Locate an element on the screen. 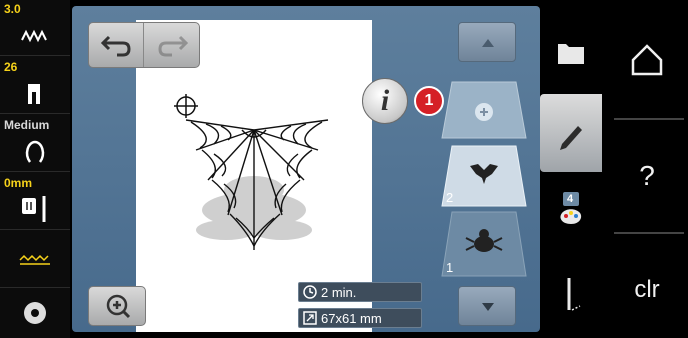 The image size is (688, 338). tab-needle is located at coordinates (571, 297).